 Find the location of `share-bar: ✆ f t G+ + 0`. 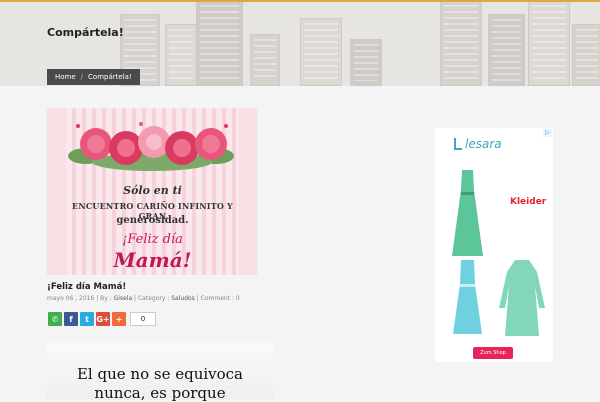

share-bar: ✆ f t G+ + 0 is located at coordinates (102, 319).